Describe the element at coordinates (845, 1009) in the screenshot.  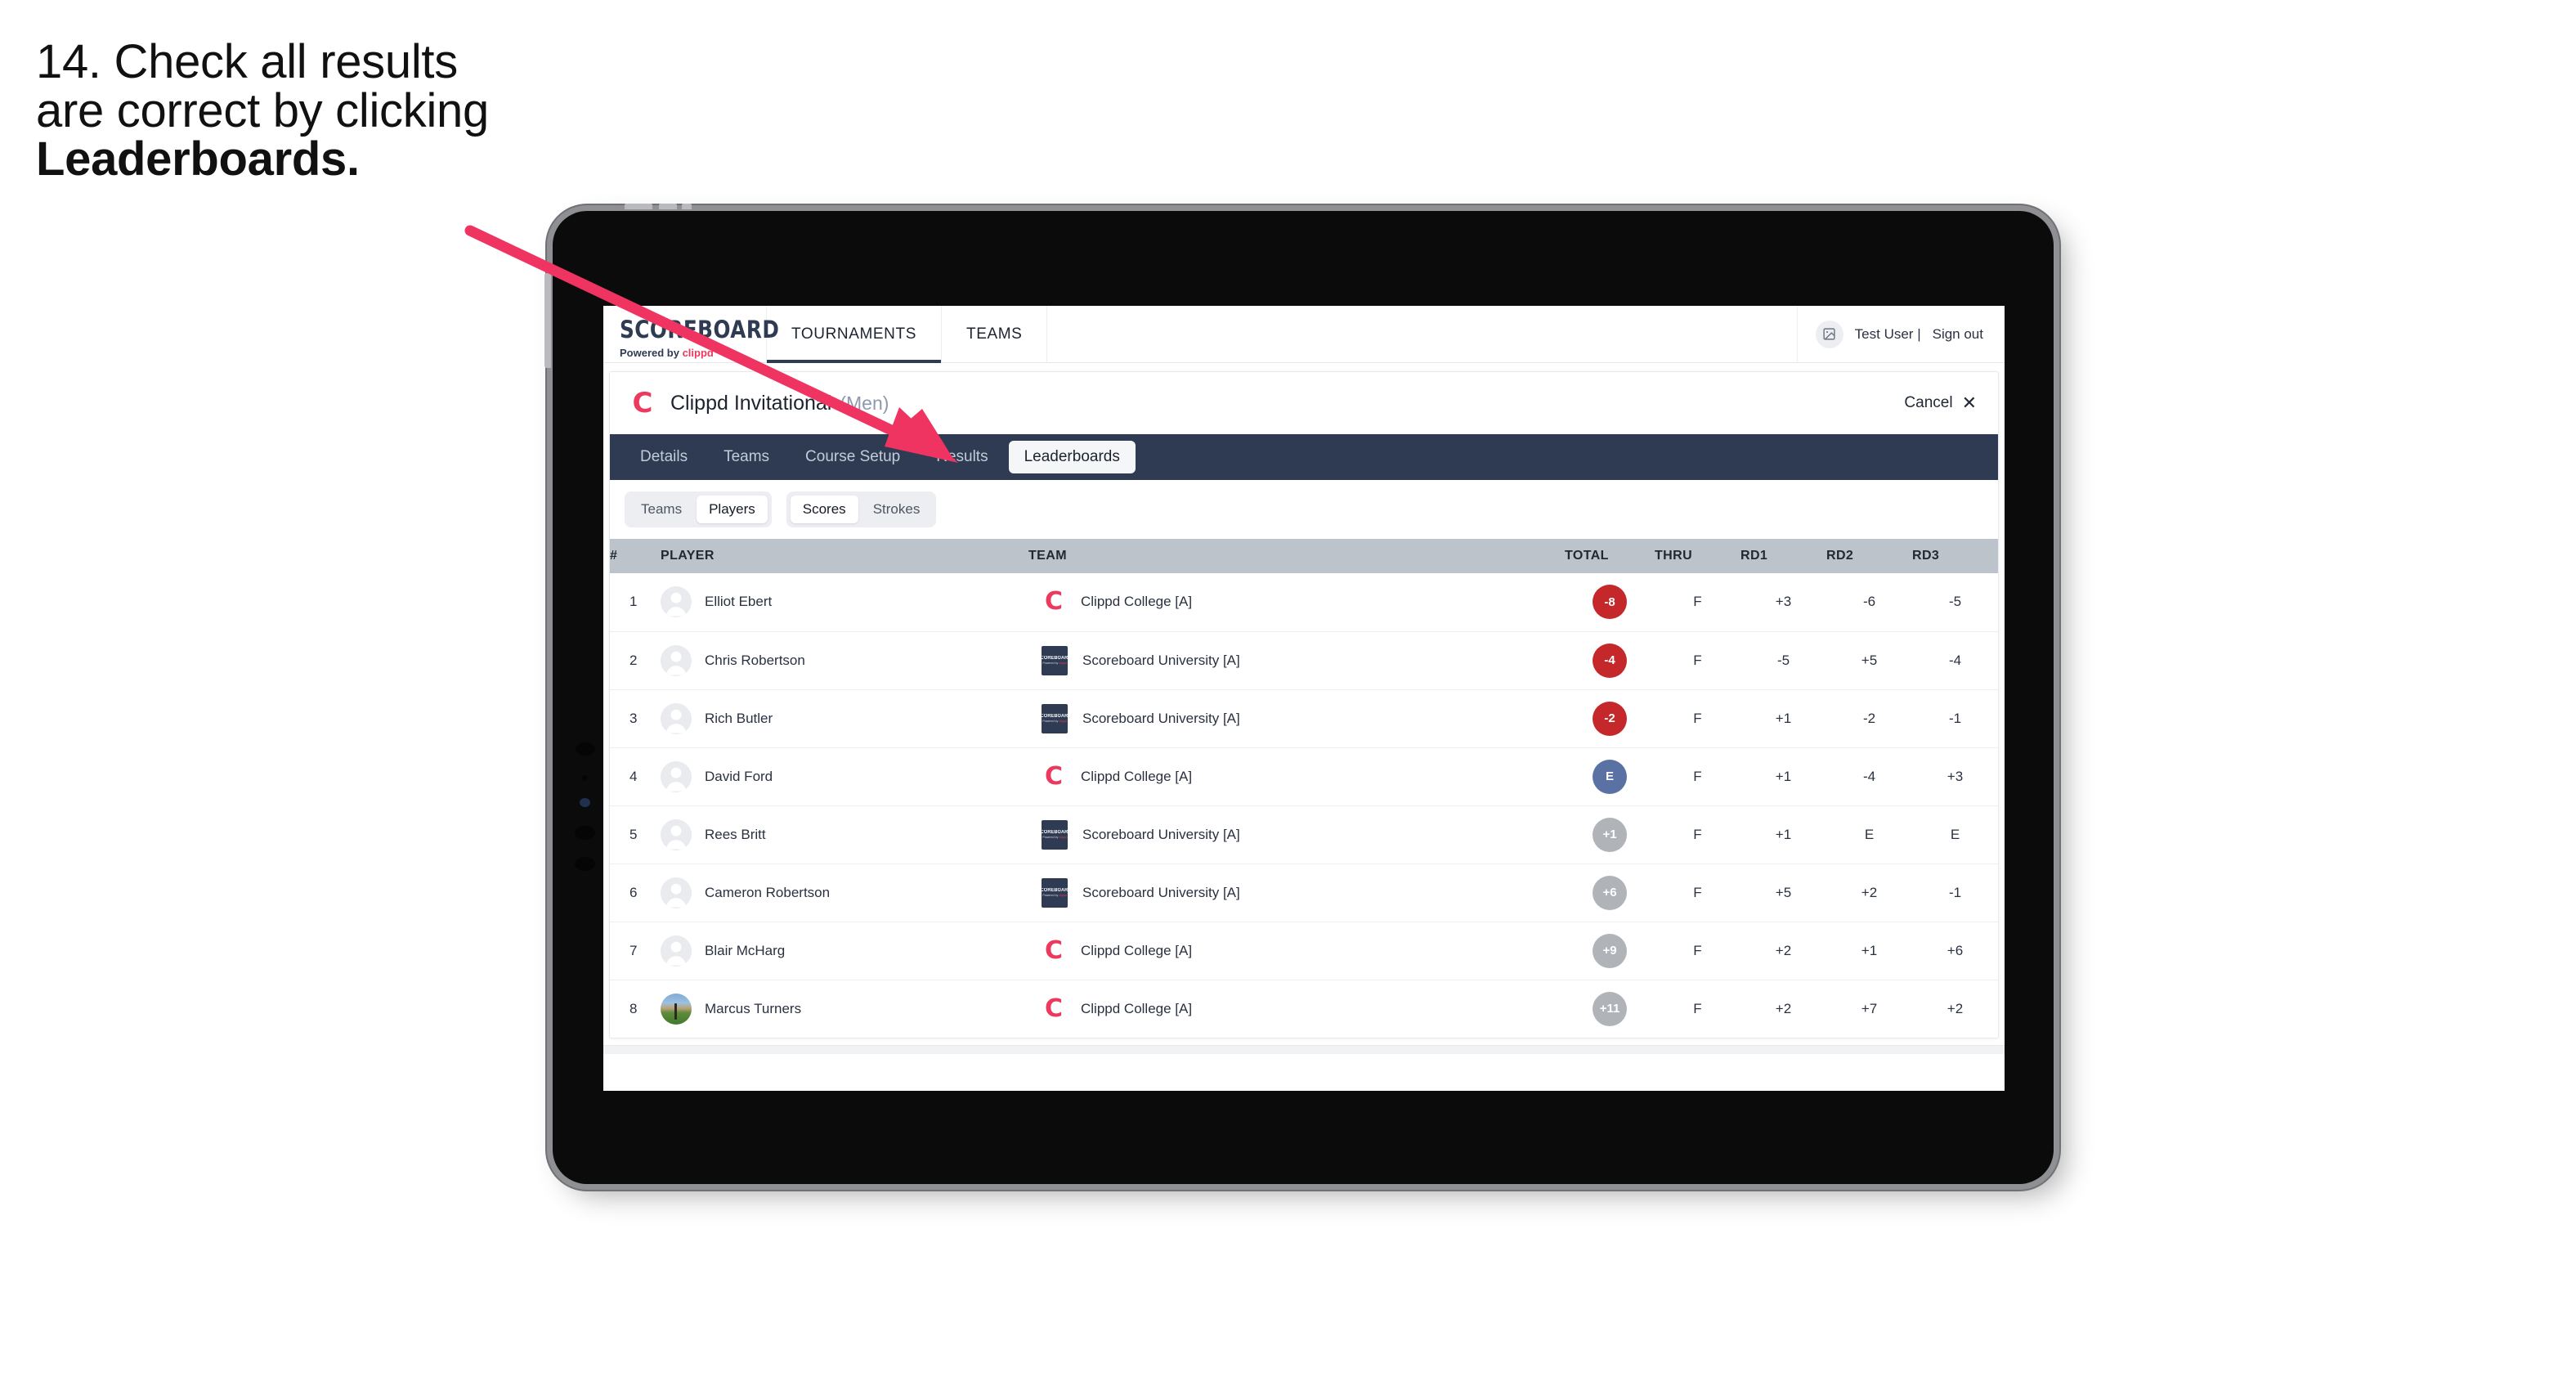
I see `cell-player: Marcus Turners` at that location.